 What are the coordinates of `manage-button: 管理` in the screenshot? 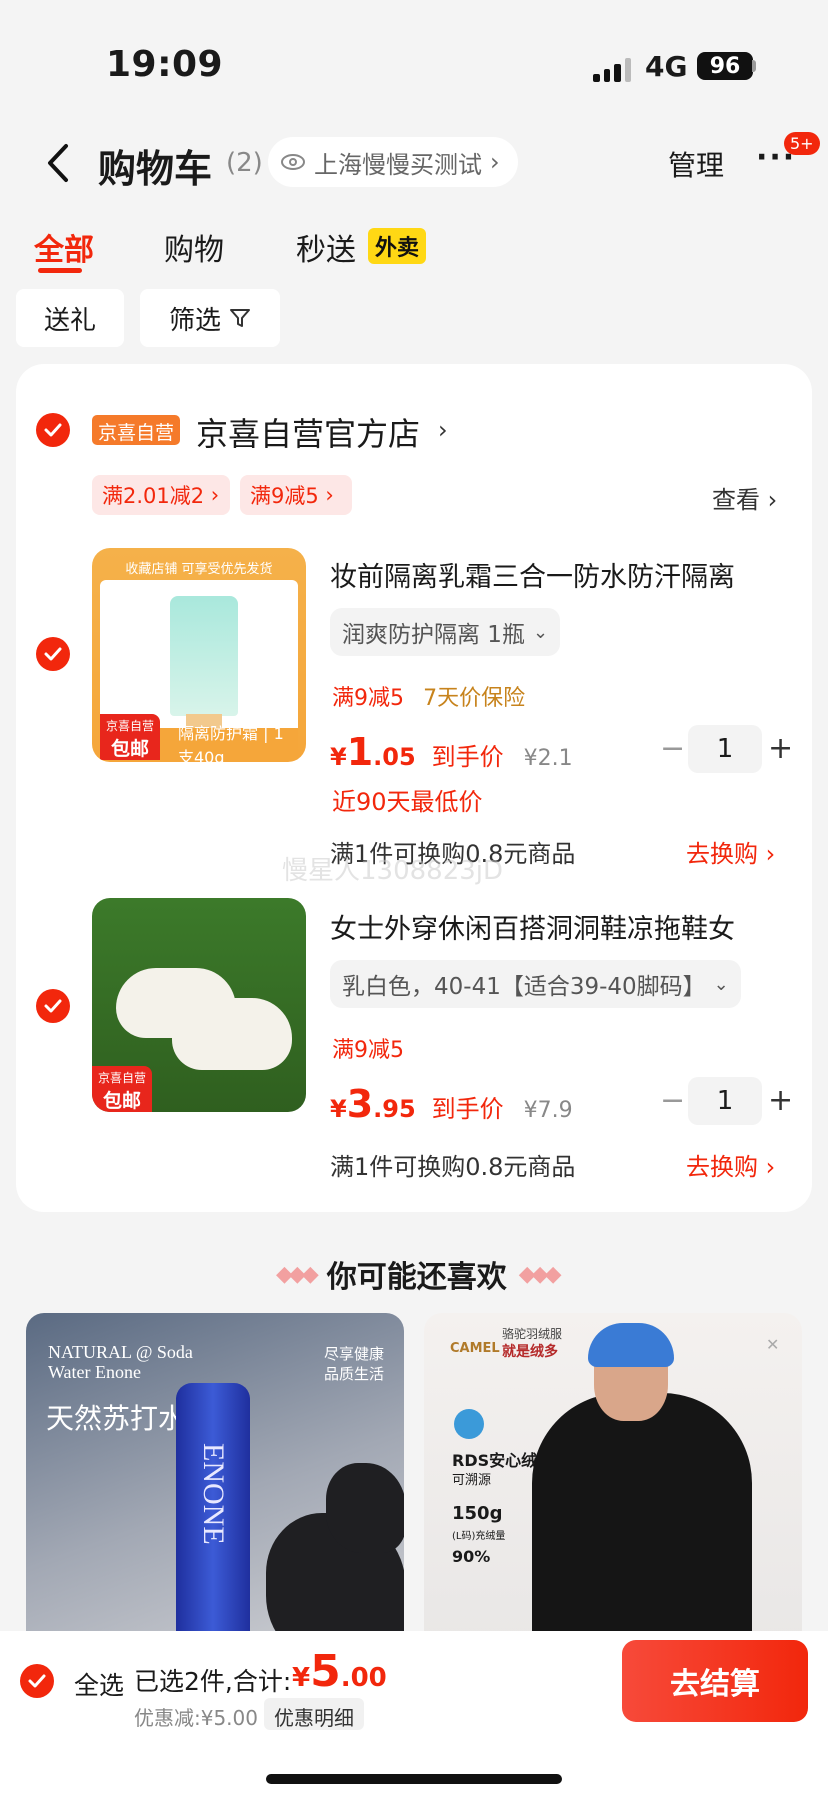 It's located at (696, 164).